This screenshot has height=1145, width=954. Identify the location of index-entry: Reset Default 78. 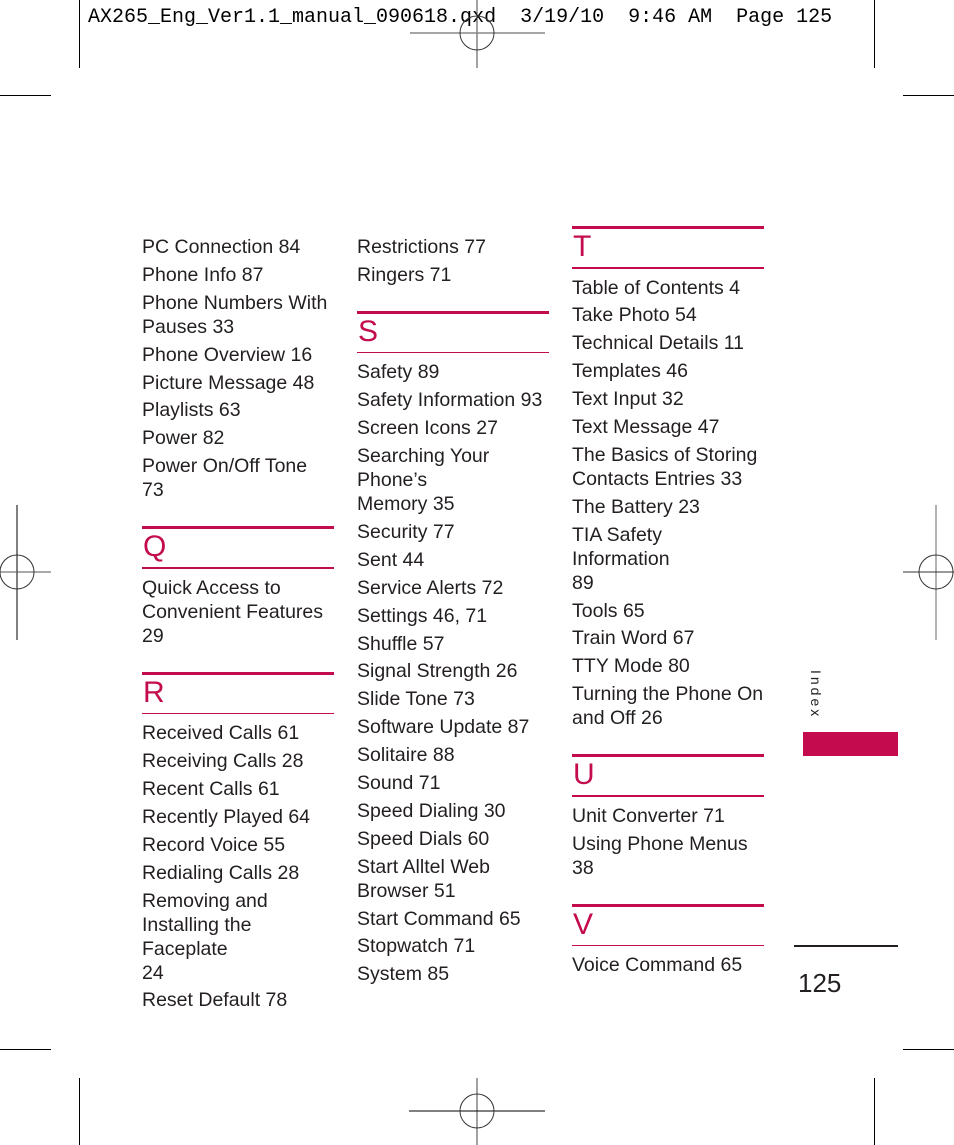
(215, 1000).